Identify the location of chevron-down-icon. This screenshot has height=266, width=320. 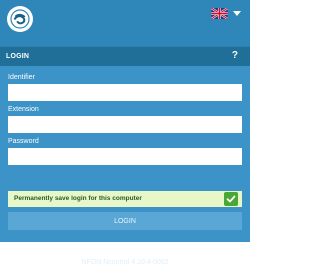
(237, 13).